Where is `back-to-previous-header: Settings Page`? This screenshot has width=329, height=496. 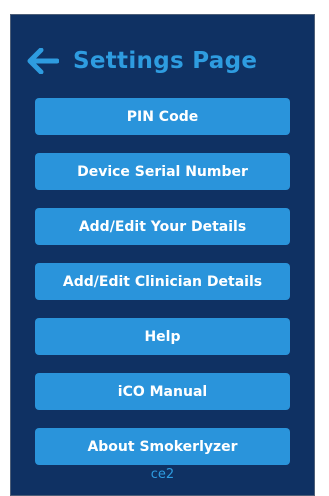
back-to-previous-header: Settings Page is located at coordinates (142, 61).